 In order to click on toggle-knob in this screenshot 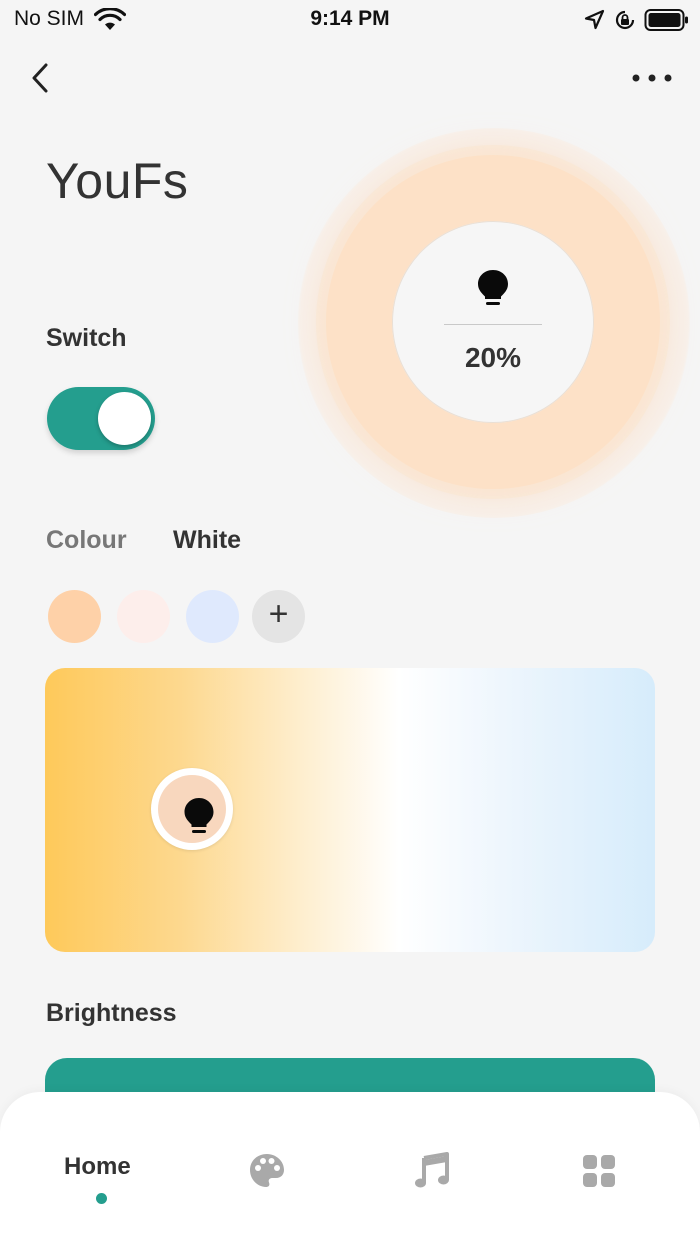, I will do `click(124, 418)`.